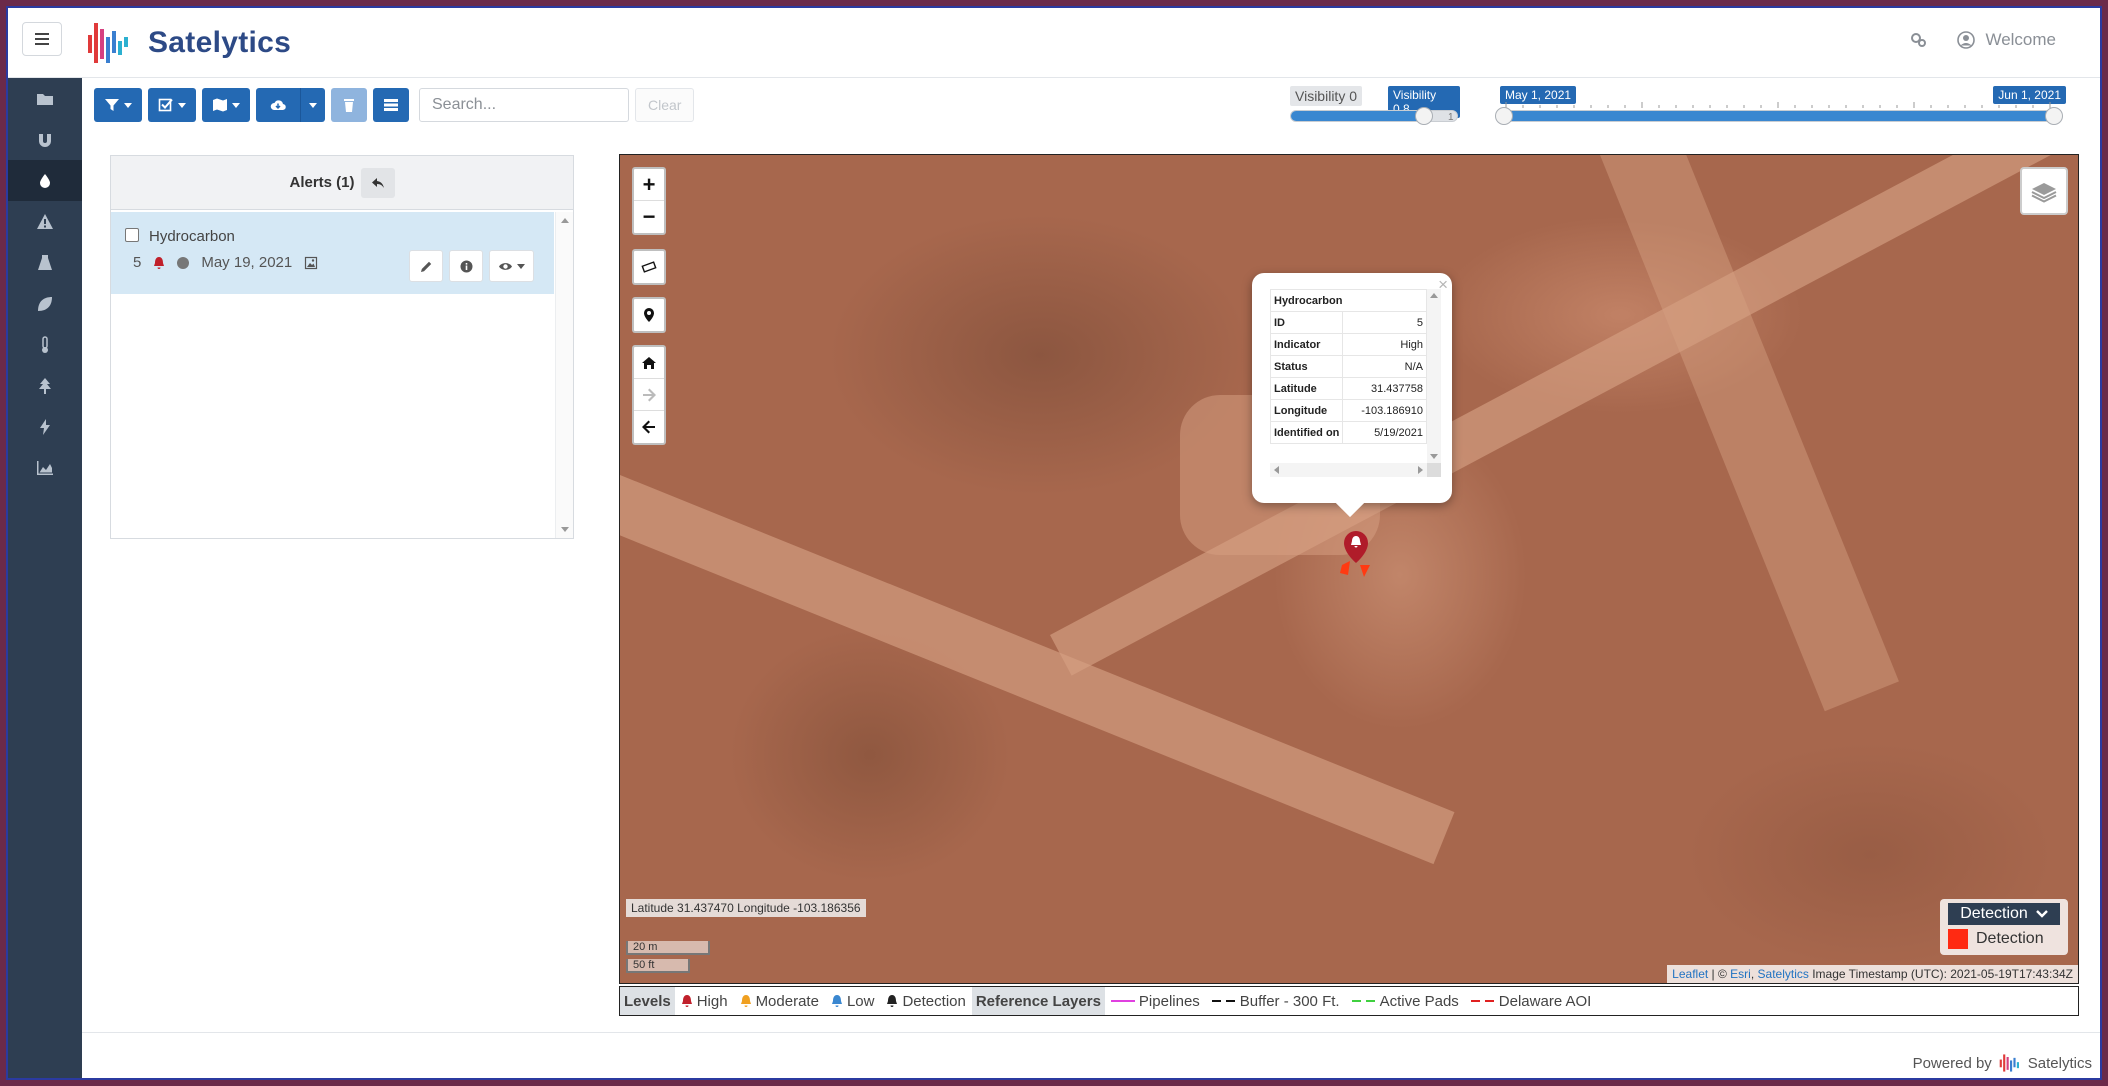 The width and height of the screenshot is (2108, 1086). Describe the element at coordinates (649, 363) in the screenshot. I see `home-button` at that location.